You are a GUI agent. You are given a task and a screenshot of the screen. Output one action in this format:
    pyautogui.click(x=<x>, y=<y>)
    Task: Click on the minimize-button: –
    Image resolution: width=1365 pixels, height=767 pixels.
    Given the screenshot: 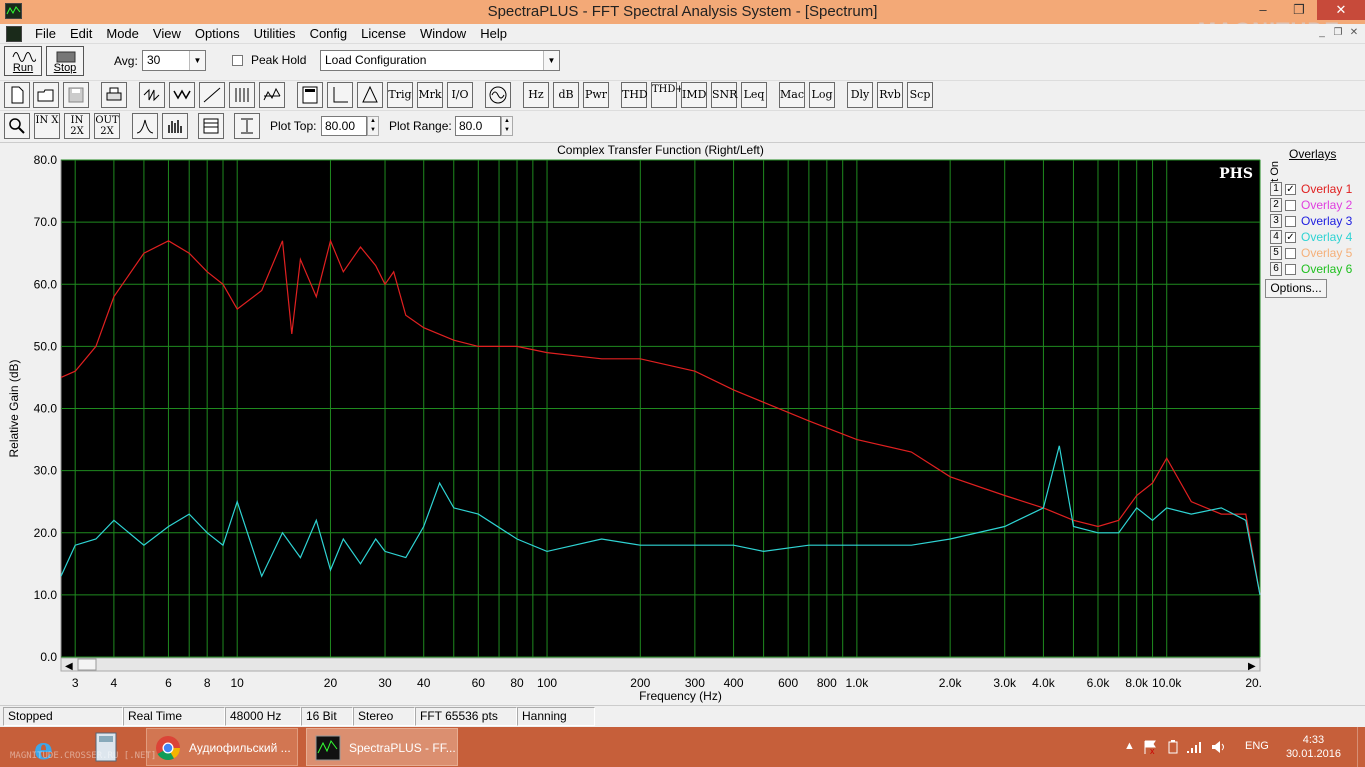 What is the action you would take?
    pyautogui.click(x=1263, y=10)
    